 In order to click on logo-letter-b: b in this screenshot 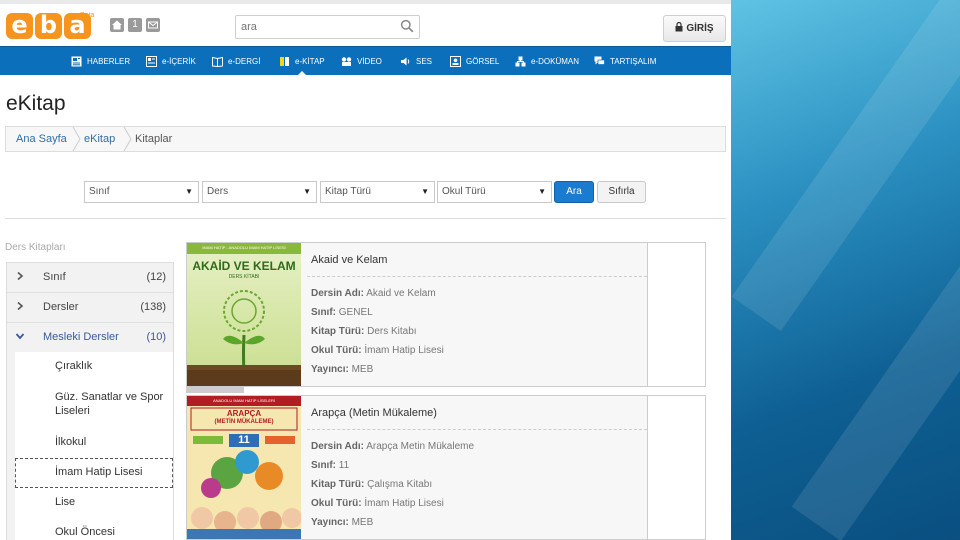, I will do `click(48, 26)`.